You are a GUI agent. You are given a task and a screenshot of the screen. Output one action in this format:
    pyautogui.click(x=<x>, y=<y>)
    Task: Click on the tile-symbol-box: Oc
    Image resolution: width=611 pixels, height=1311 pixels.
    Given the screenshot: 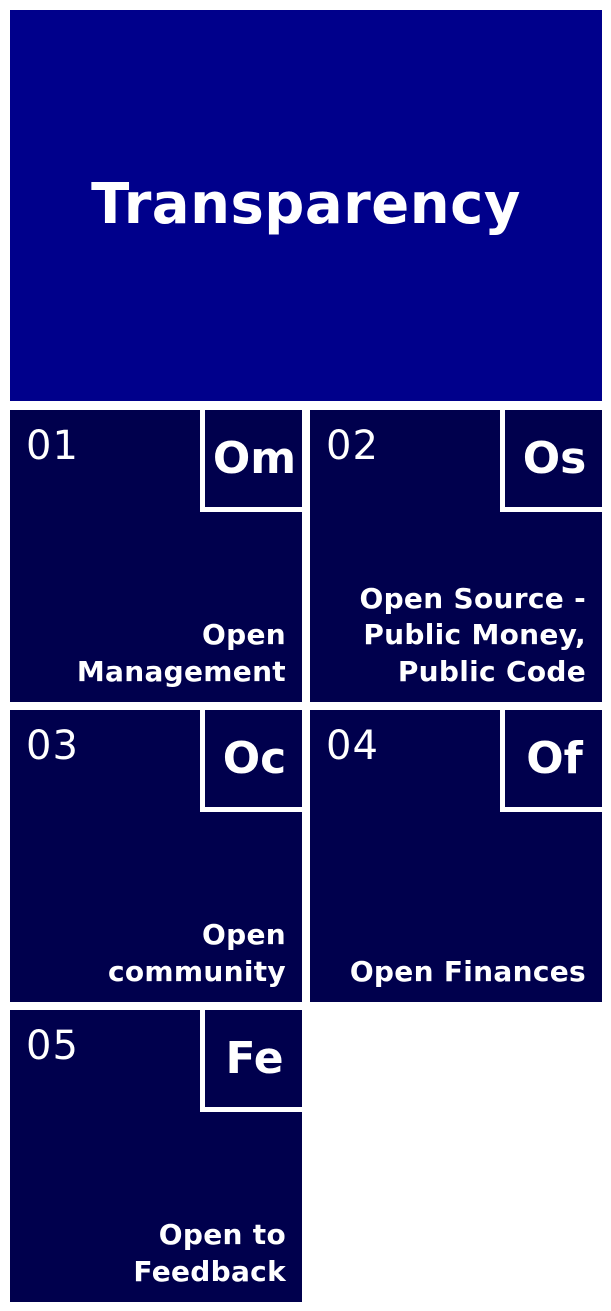 What is the action you would take?
    pyautogui.click(x=251, y=761)
    